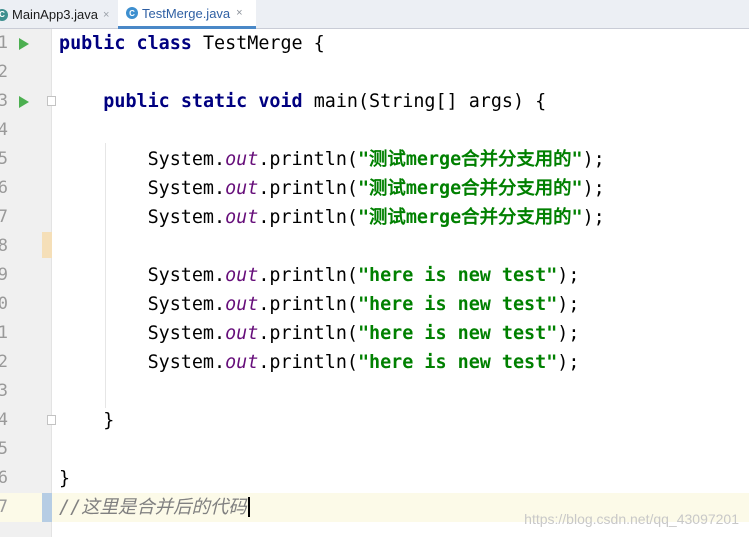 The width and height of the screenshot is (749, 537). Describe the element at coordinates (374, 14) in the screenshot. I see `editor-tab-bar: C MainApp3.java × C TestMerge.java ×` at that location.